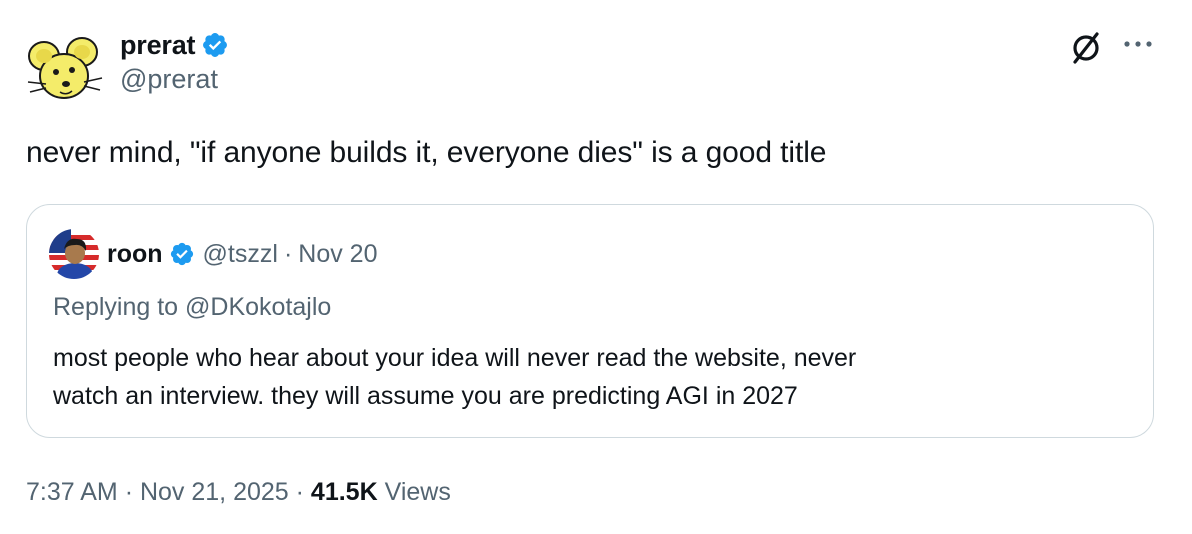 This screenshot has height=534, width=1192. I want to click on replying-to-line: Replying to @DKokotajlo, so click(192, 307).